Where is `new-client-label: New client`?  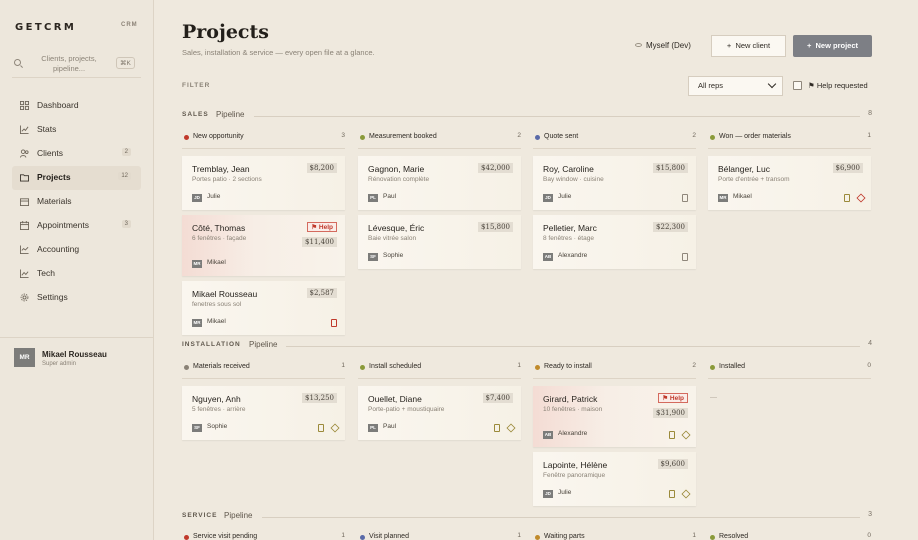 new-client-label: New client is located at coordinates (753, 45).